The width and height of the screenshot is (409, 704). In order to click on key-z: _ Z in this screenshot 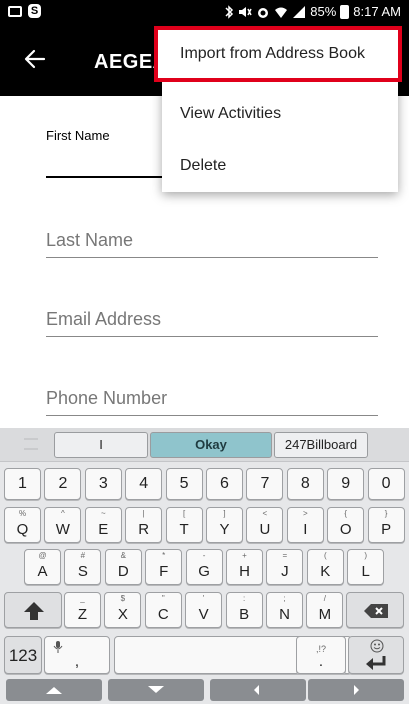, I will do `click(82, 610)`.